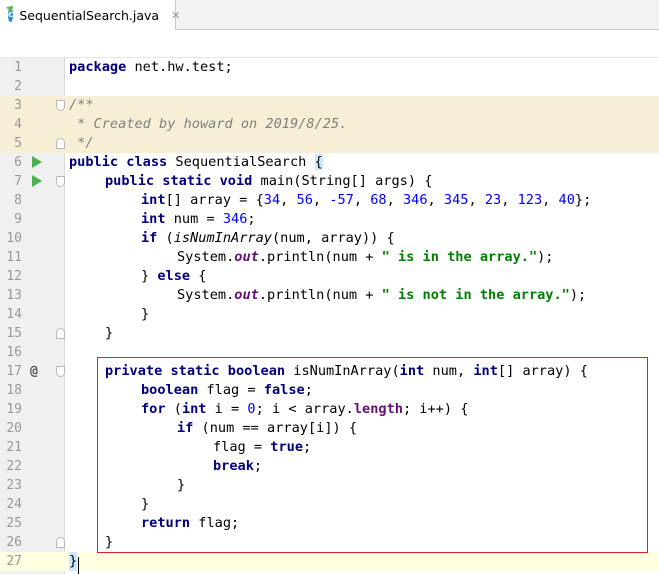 Image resolution: width=659 pixels, height=574 pixels. I want to click on keyword: if, so click(149, 238).